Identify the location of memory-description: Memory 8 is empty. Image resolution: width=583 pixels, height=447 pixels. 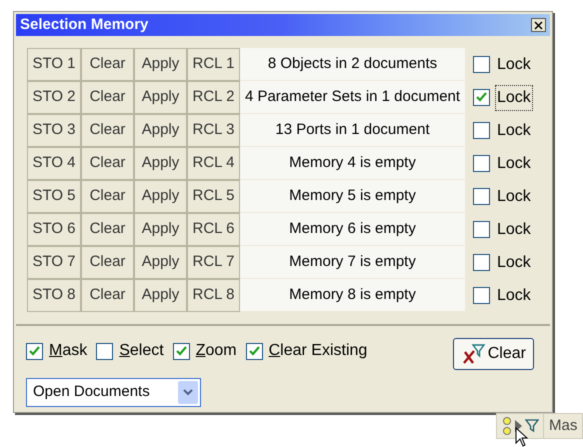
(352, 295).